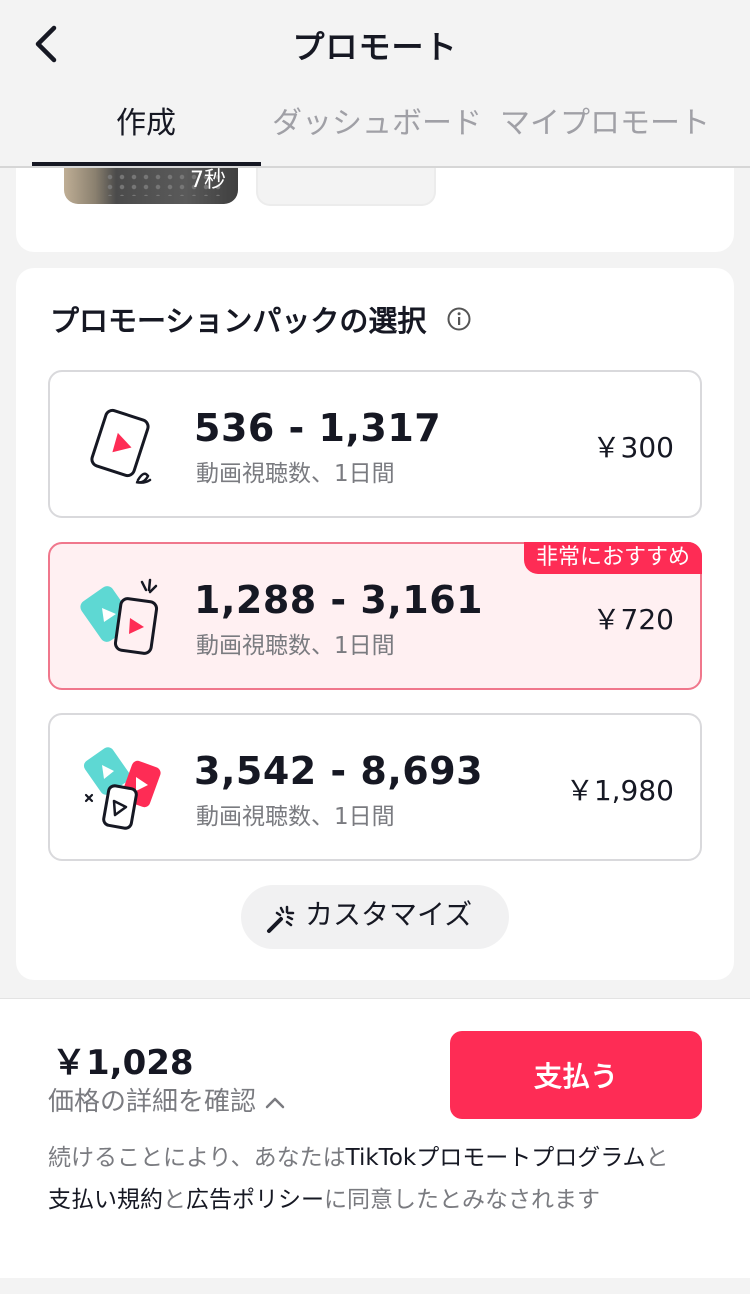 Image resolution: width=750 pixels, height=1294 pixels. Describe the element at coordinates (238, 321) in the screenshot. I see `section-title: プロモーションパックの選択` at that location.